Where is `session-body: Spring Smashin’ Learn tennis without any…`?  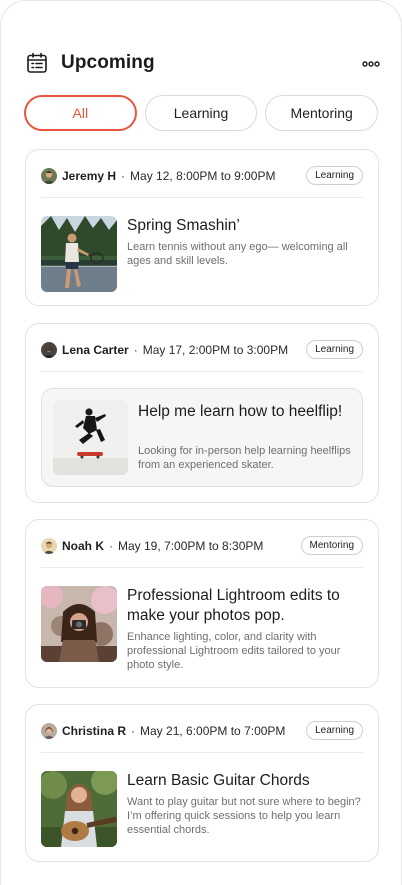 session-body: Spring Smashin’ Learn tennis without any… is located at coordinates (202, 254).